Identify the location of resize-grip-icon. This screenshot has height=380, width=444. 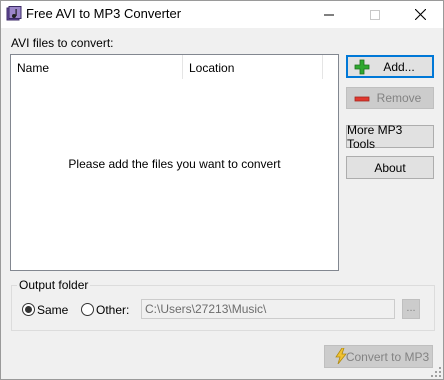
(436, 372).